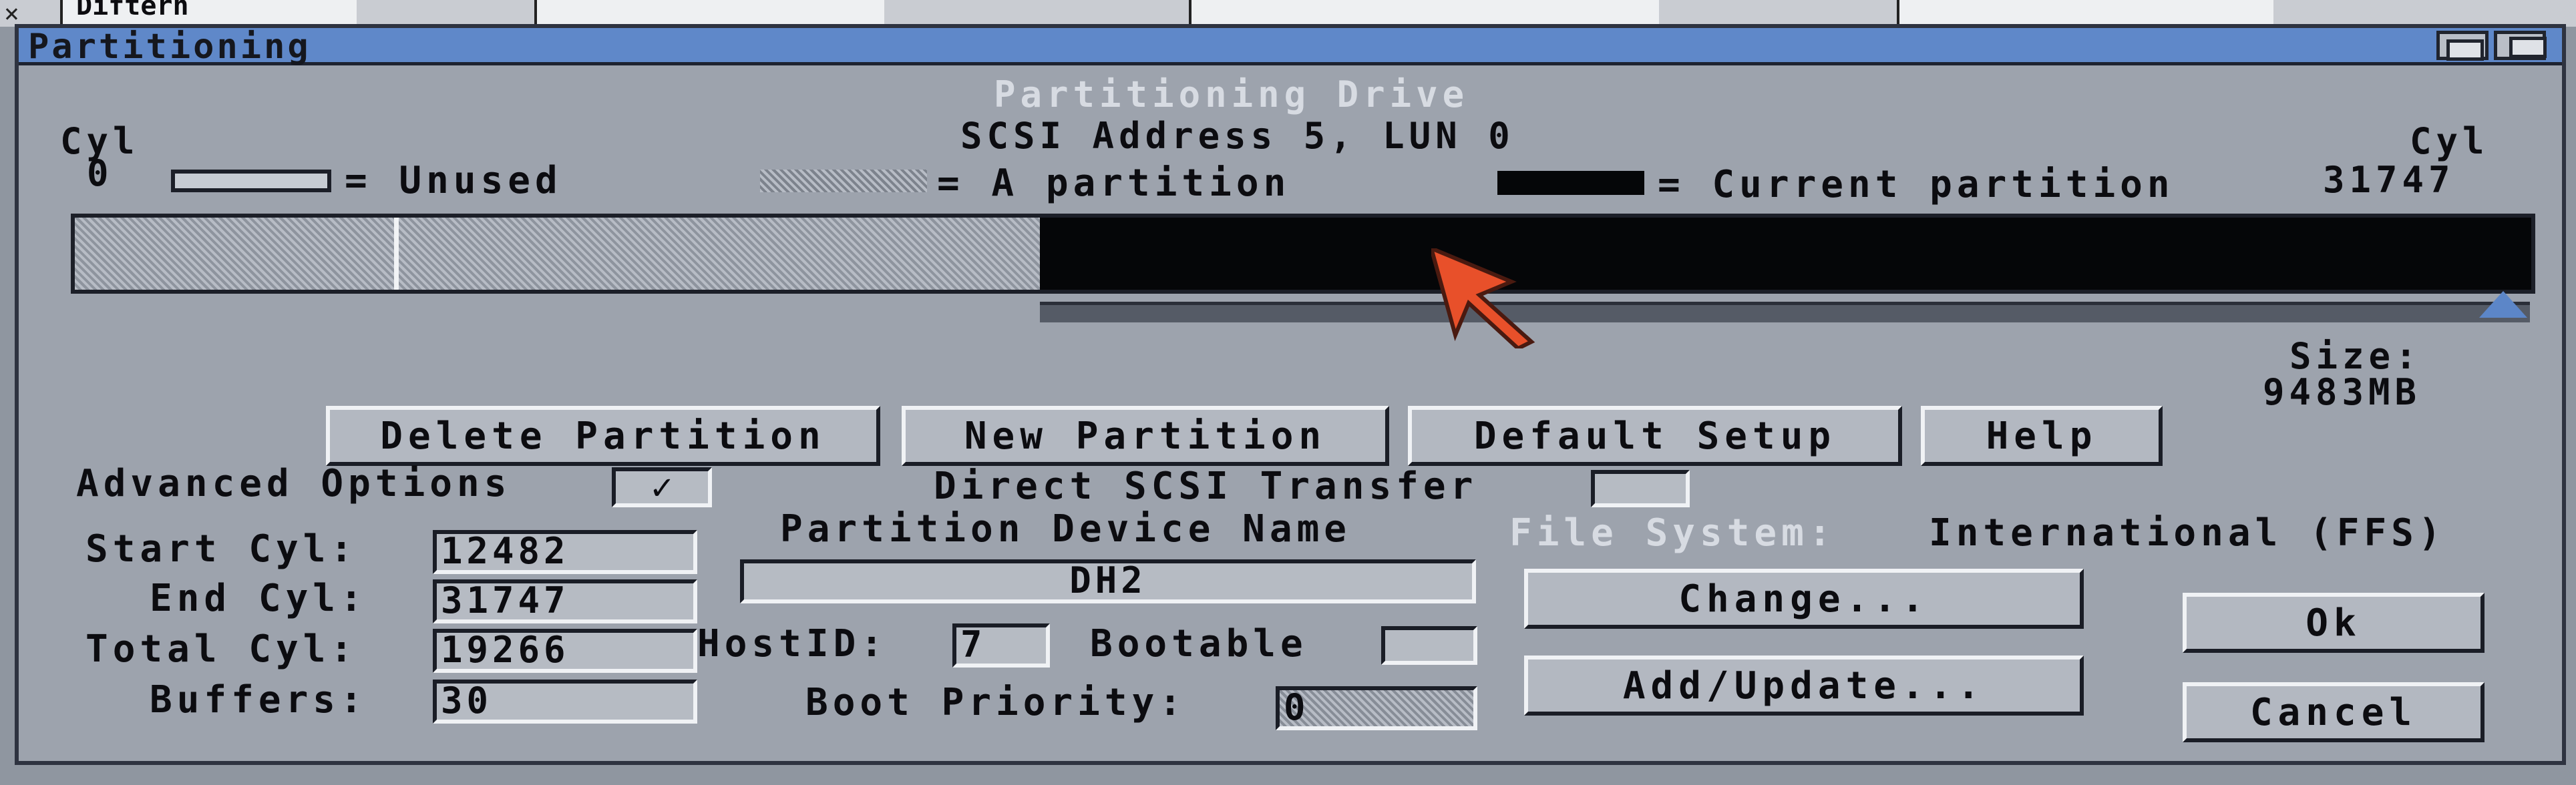 This screenshot has height=785, width=2576. What do you see at coordinates (221, 549) in the screenshot?
I see `start-cyl-label: Start Cyl:` at bounding box center [221, 549].